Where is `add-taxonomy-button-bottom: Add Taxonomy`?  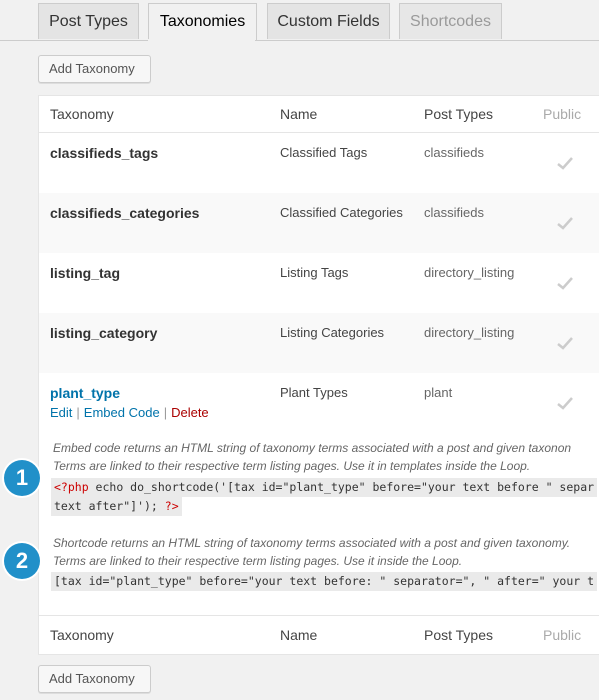
add-taxonomy-button-bottom: Add Taxonomy is located at coordinates (94, 679).